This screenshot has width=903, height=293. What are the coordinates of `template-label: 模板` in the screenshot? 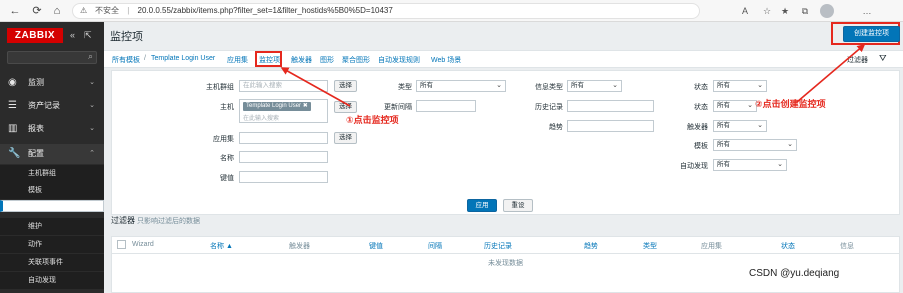 It's located at (701, 146).